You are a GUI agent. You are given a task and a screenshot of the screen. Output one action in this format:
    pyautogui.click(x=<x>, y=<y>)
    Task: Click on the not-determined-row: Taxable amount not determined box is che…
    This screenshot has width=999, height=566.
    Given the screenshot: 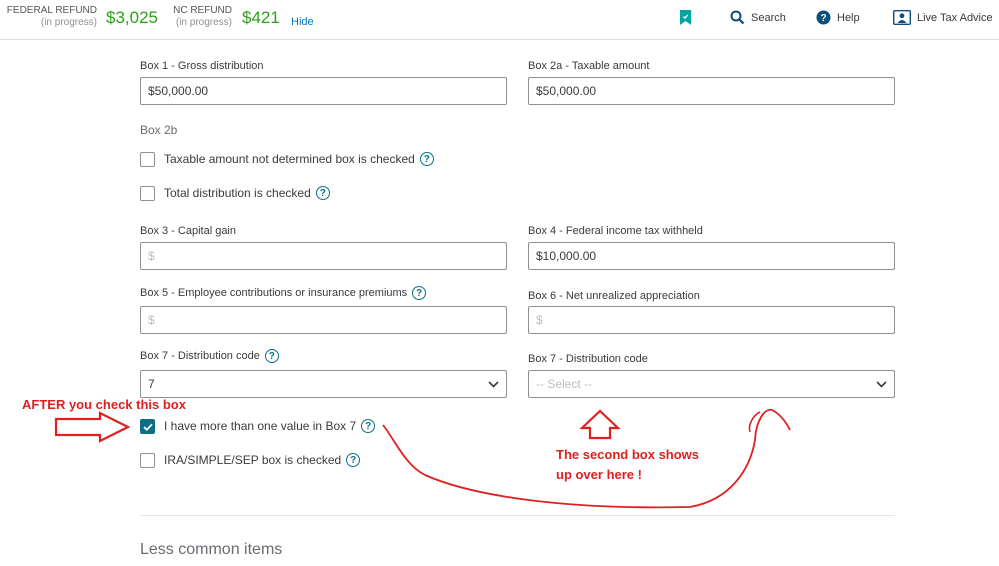 What is the action you would take?
    pyautogui.click(x=299, y=159)
    